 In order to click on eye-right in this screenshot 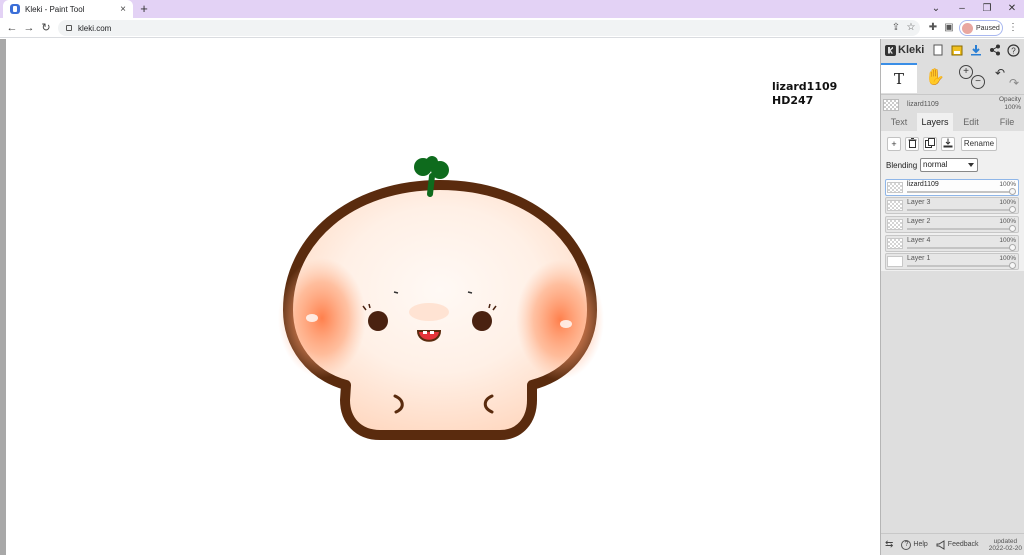, I will do `click(482, 321)`.